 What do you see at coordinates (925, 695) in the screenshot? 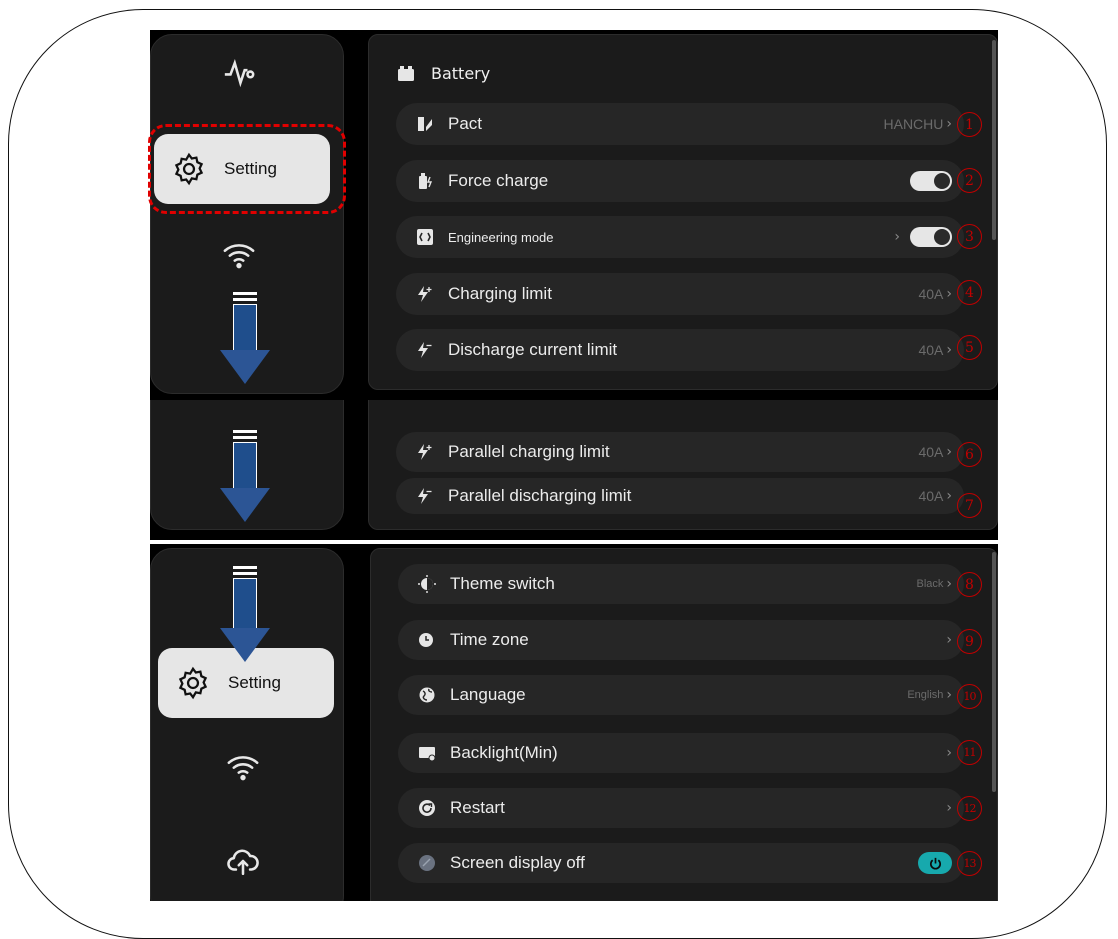
I see `row-value: English` at bounding box center [925, 695].